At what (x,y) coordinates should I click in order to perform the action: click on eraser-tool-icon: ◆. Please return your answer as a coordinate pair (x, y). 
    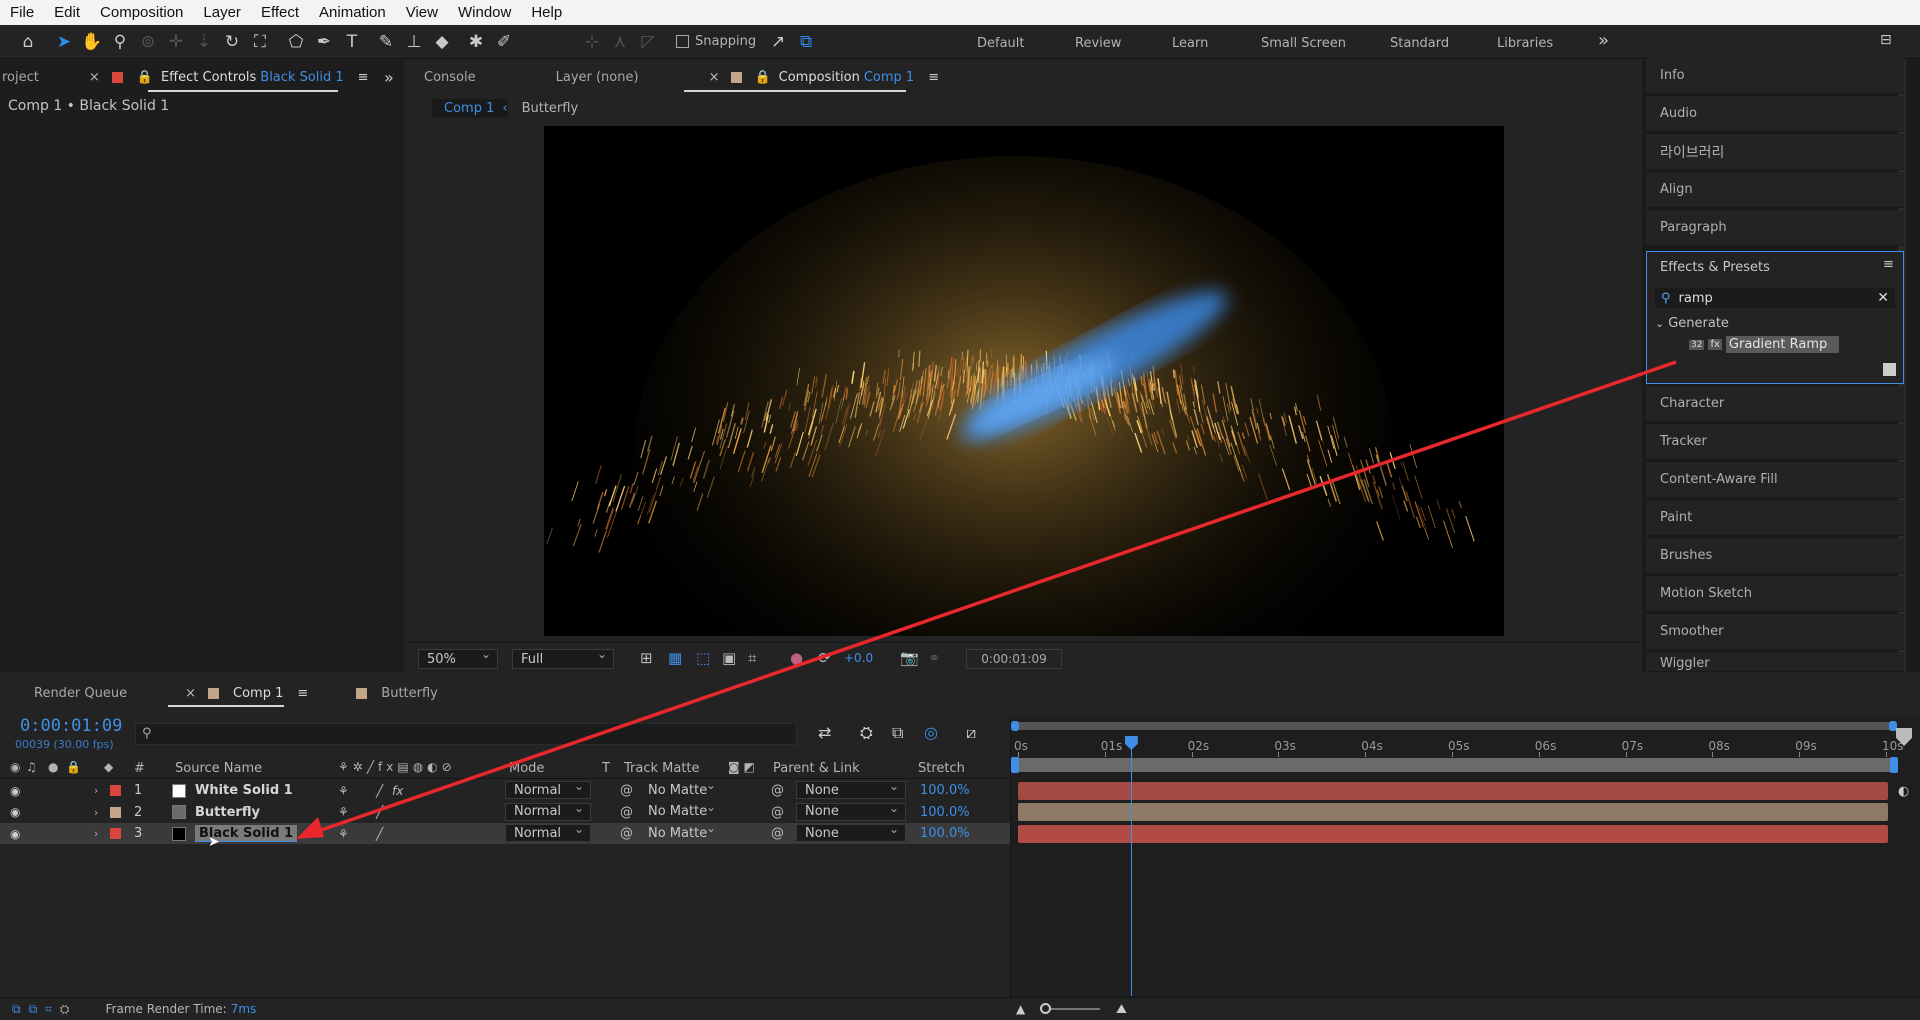
    Looking at the image, I should click on (442, 42).